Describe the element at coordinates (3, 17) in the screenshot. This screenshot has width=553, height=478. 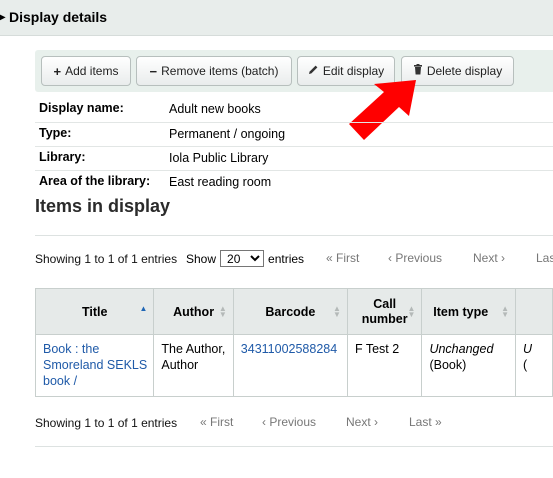
I see `collapse-caret-icon: ▶` at that location.